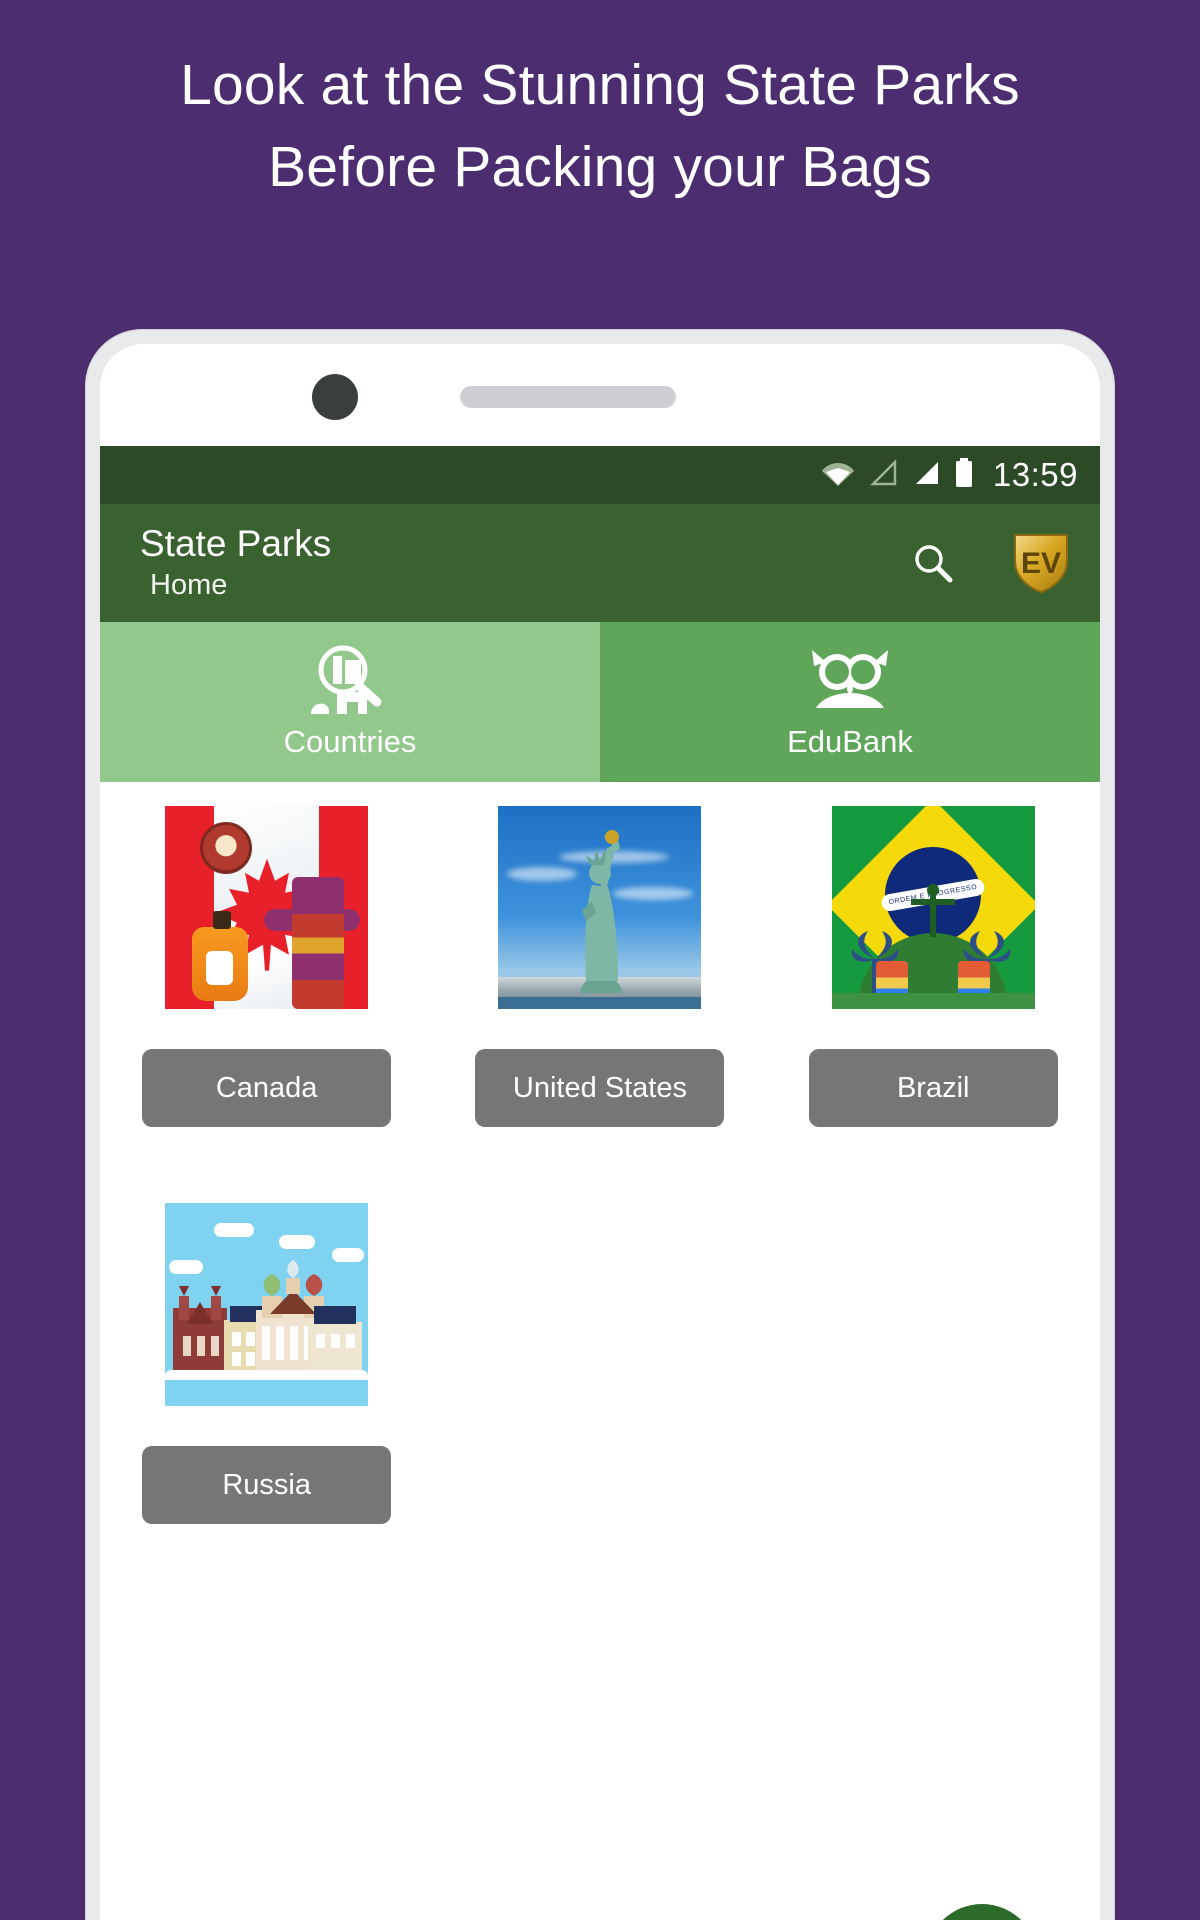 This screenshot has height=1920, width=1200. I want to click on country-card-canada: Canada, so click(266, 965).